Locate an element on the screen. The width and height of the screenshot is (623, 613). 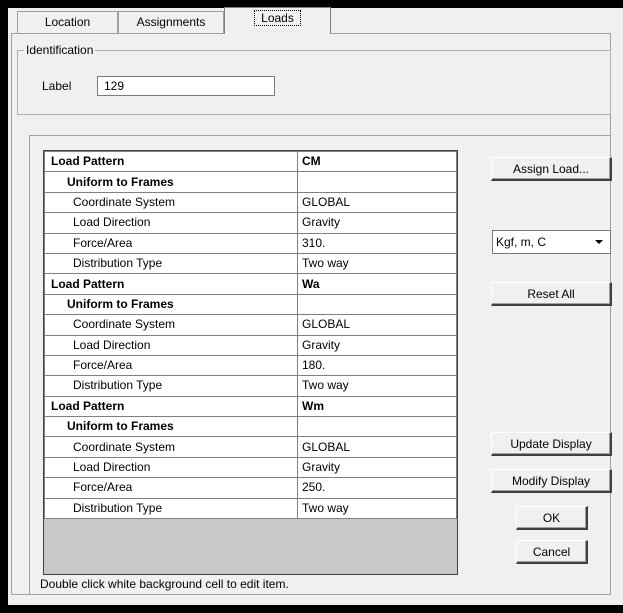
label-field is located at coordinates (186, 86).